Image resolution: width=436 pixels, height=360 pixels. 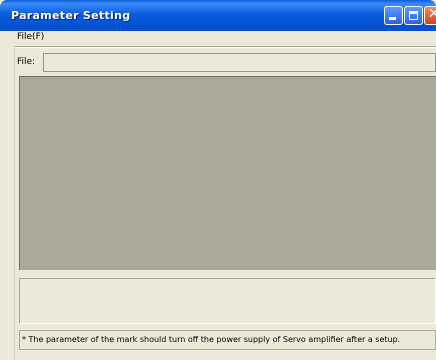 I want to click on window-title: Parameter Setting, so click(x=71, y=15).